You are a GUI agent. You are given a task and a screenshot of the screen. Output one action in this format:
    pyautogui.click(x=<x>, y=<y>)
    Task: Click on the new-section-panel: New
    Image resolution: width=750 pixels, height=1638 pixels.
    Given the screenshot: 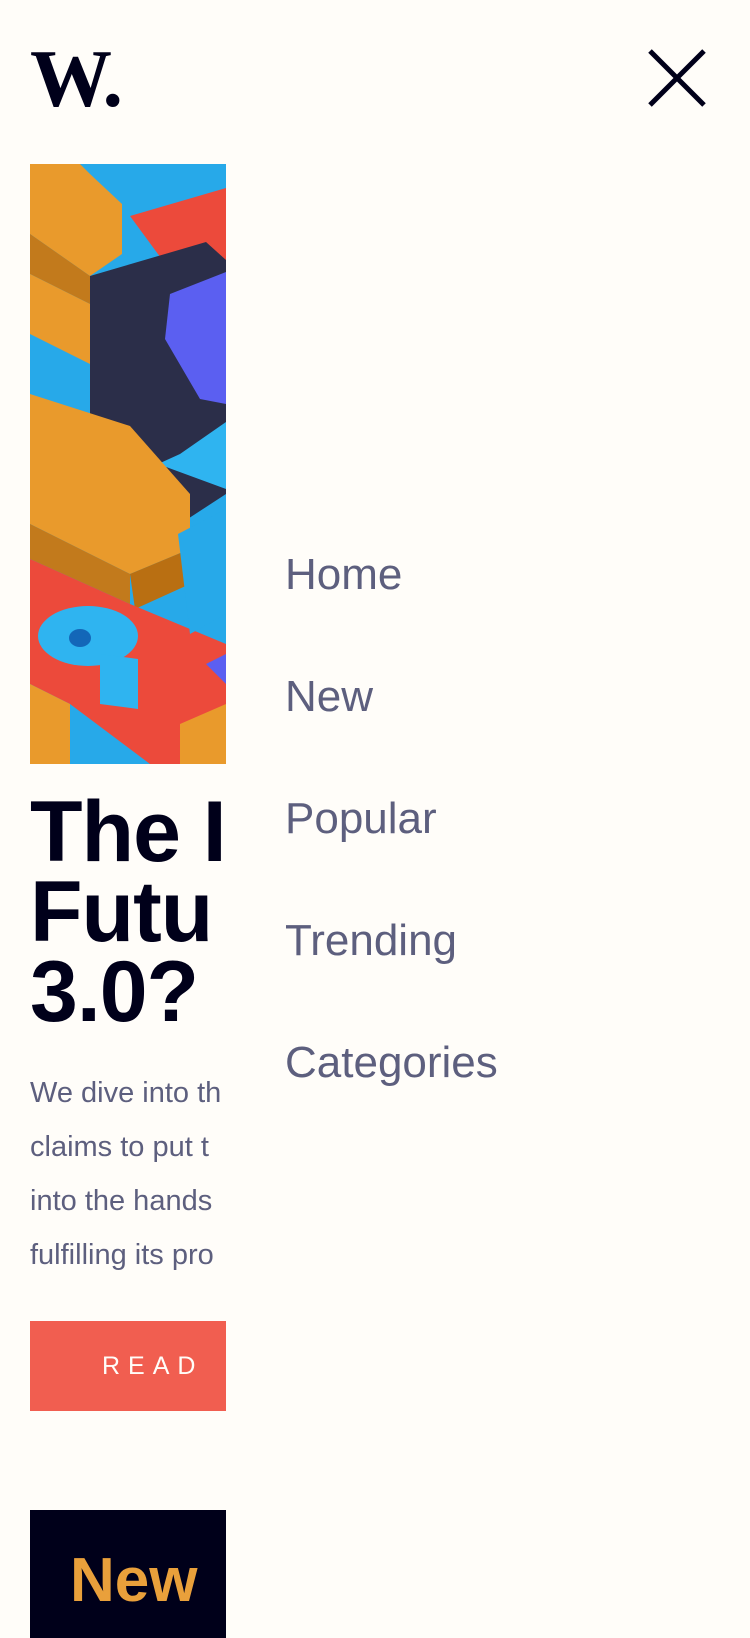 What is the action you would take?
    pyautogui.click(x=128, y=1574)
    